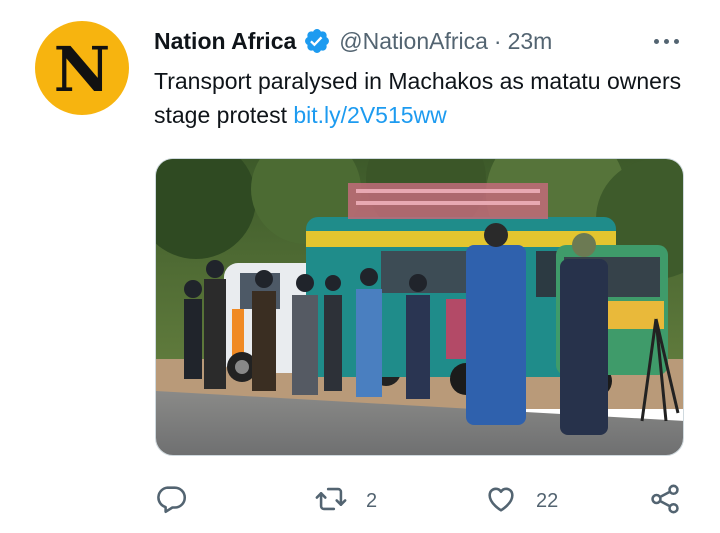 Image resolution: width=720 pixels, height=533 pixels. What do you see at coordinates (547, 500) in the screenshot?
I see `like-count: 22` at bounding box center [547, 500].